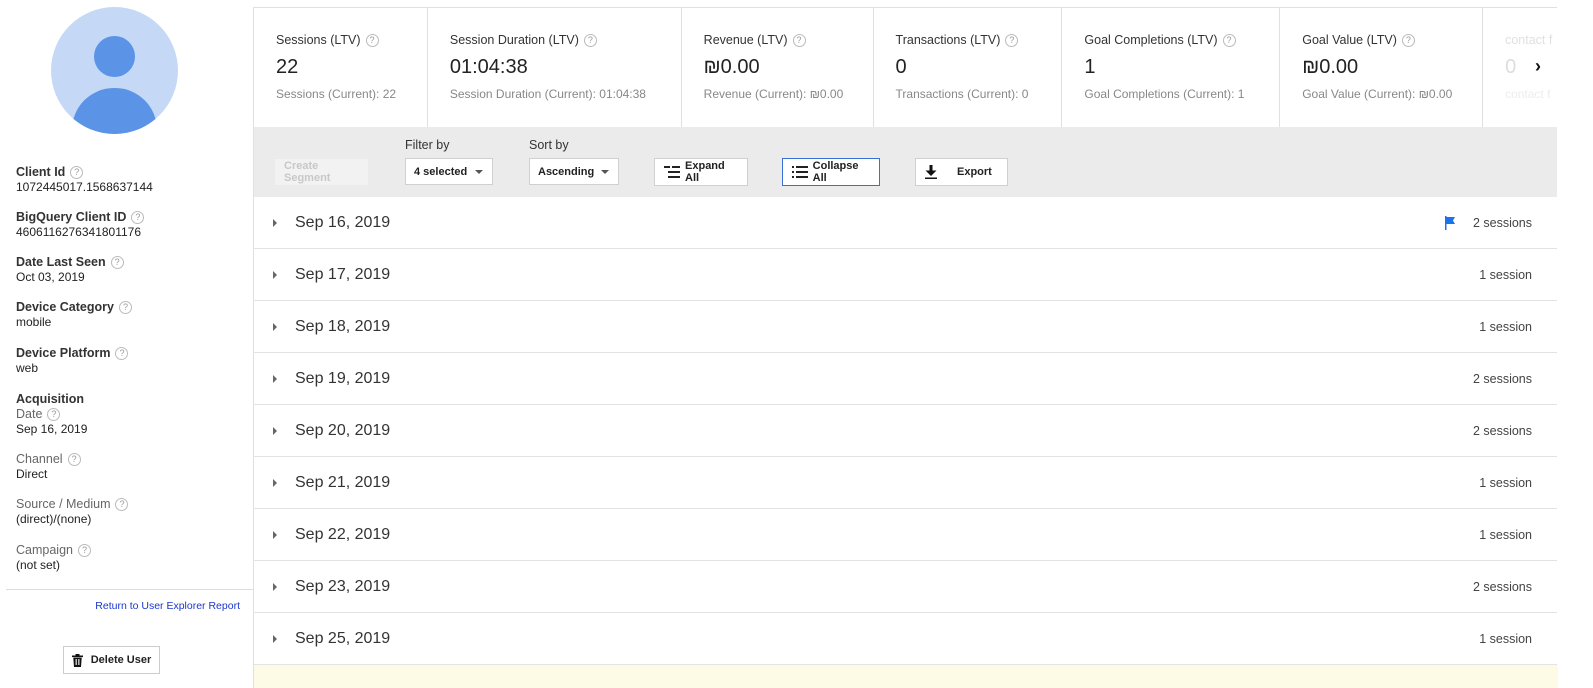 This screenshot has width=1593, height=688. What do you see at coordinates (672, 172) in the screenshot?
I see `expand-all-icon` at bounding box center [672, 172].